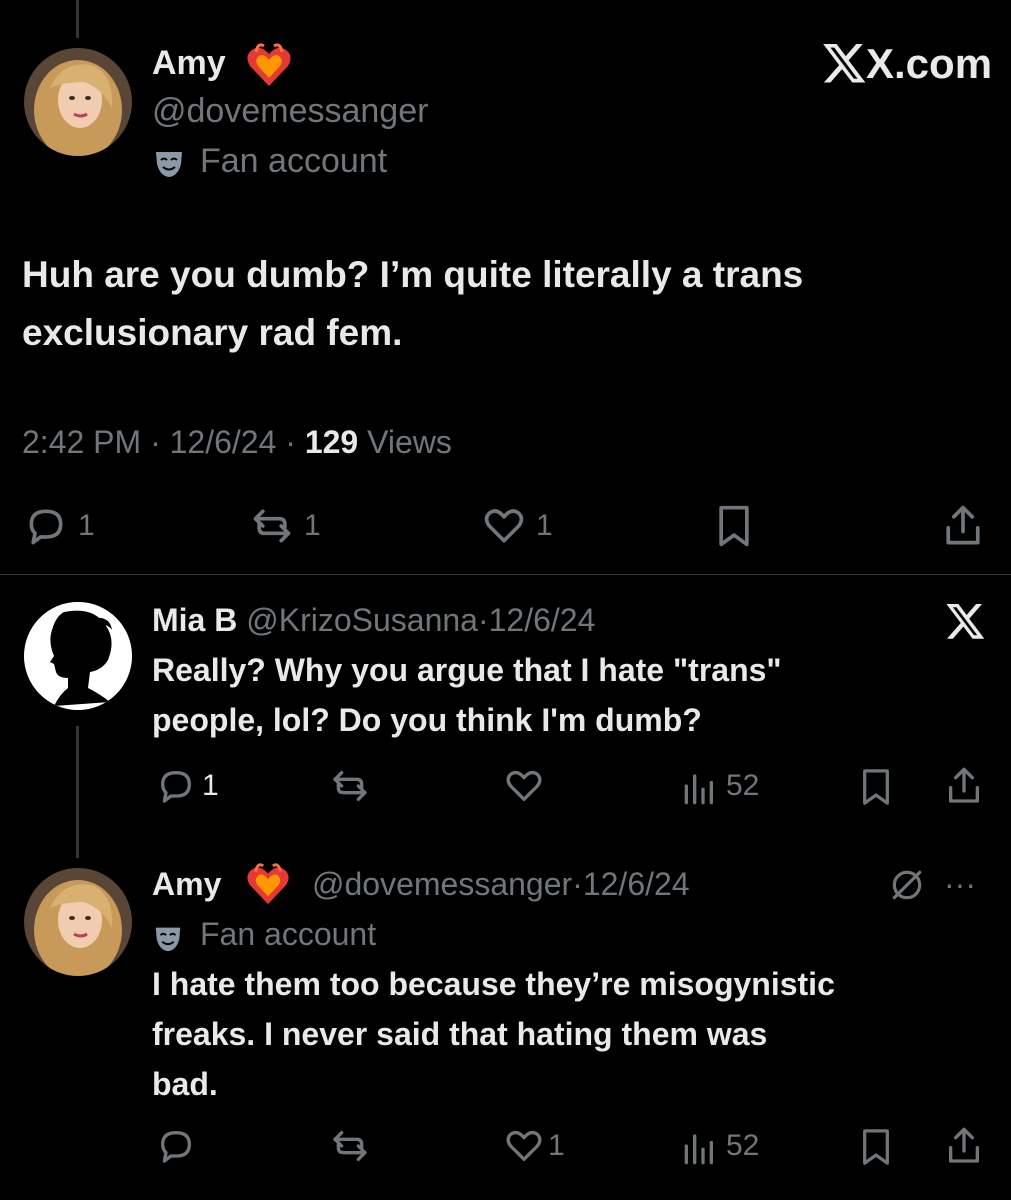 This screenshot has width=1011, height=1200. I want to click on more-options-icon: ···, so click(960, 884).